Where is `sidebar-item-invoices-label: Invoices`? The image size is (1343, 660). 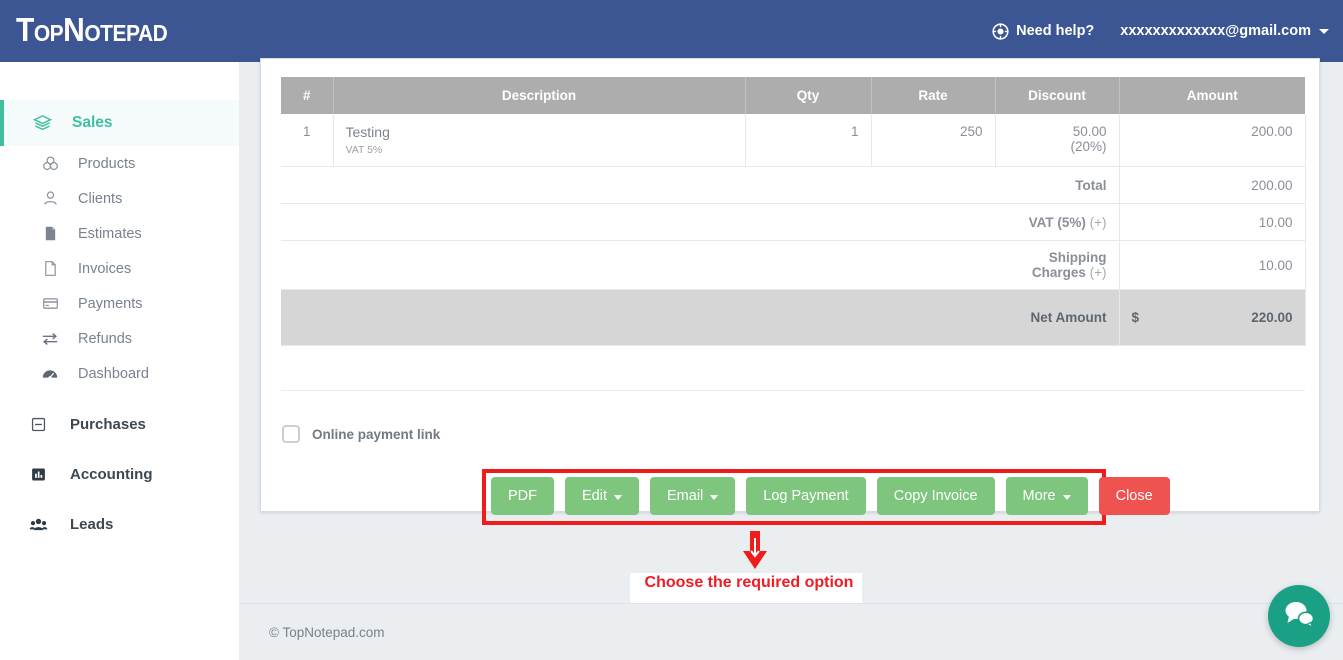 sidebar-item-invoices-label: Invoices is located at coordinates (105, 268).